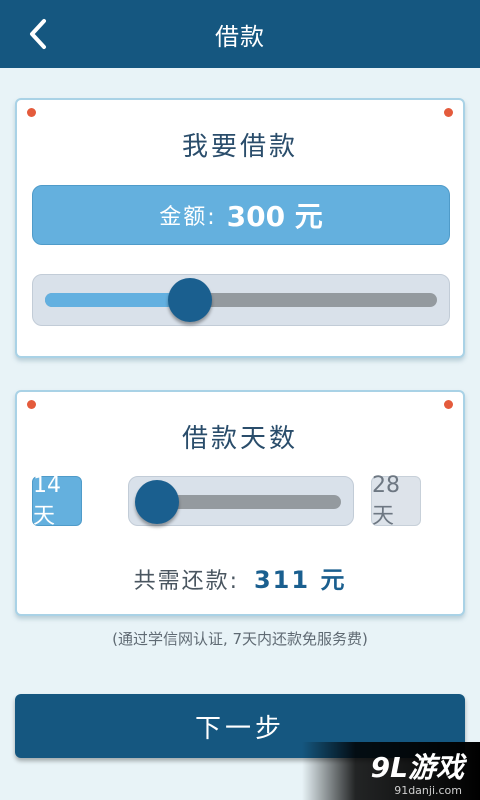 The height and width of the screenshot is (800, 480). I want to click on total-value: 311 元, so click(300, 580).